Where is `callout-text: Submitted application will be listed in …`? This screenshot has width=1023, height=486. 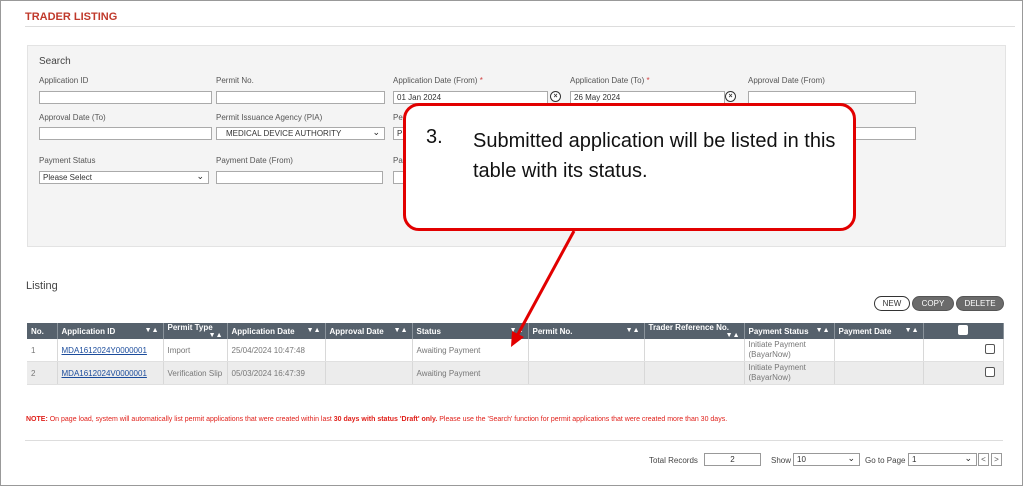
callout-text: Submitted application will be listed in … is located at coordinates (654, 156).